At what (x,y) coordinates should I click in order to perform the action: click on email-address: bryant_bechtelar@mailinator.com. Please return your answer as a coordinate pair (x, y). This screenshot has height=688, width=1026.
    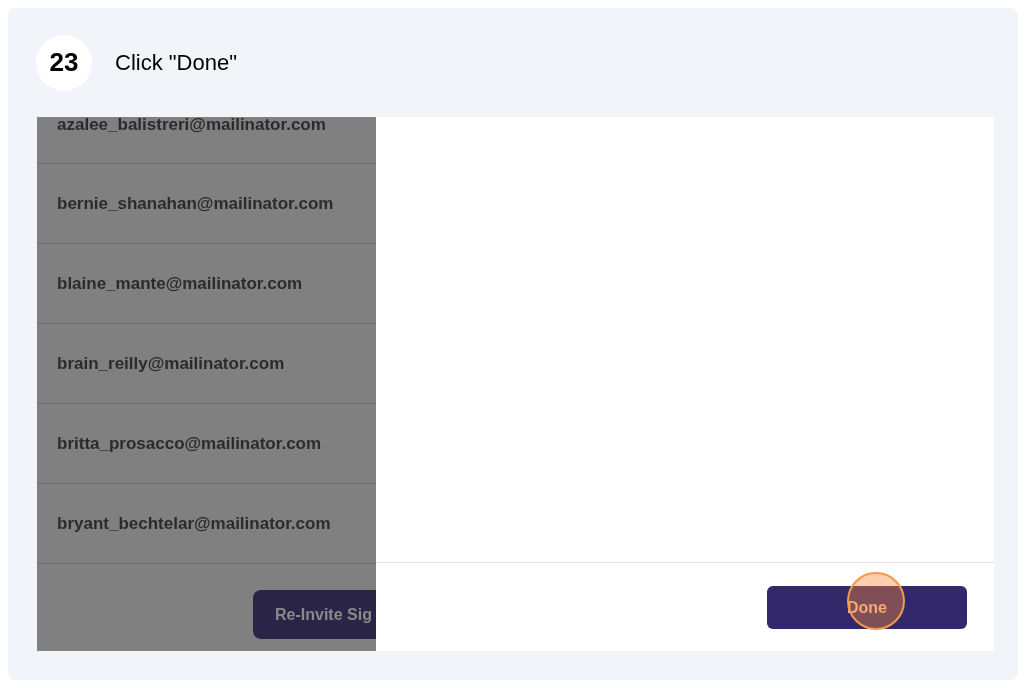
    Looking at the image, I should click on (193, 523).